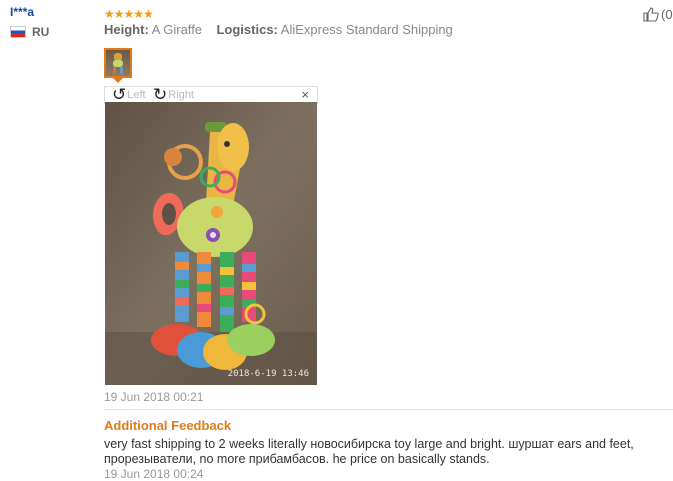 Image resolution: width=673 pixels, height=481 pixels. What do you see at coordinates (247, 29) in the screenshot?
I see `logistics-label: Logistics:` at bounding box center [247, 29].